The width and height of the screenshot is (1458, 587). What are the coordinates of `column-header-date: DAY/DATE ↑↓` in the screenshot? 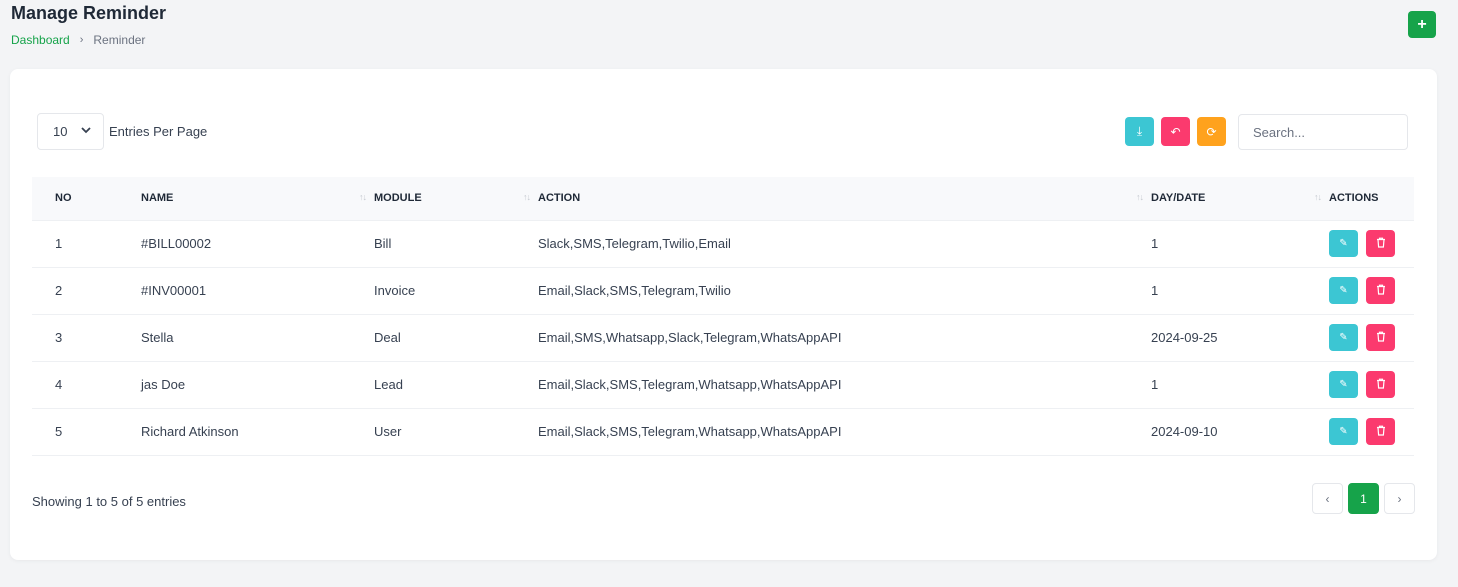 It's located at (1240, 198).